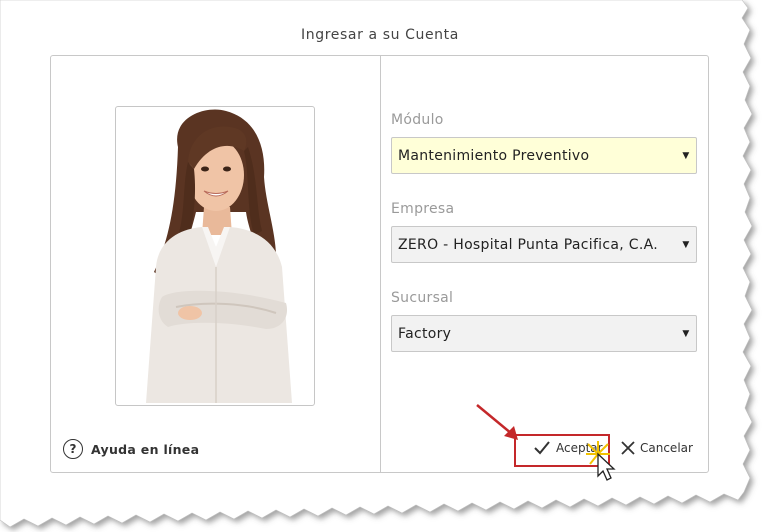  I want to click on company-label: Empresa, so click(423, 209).